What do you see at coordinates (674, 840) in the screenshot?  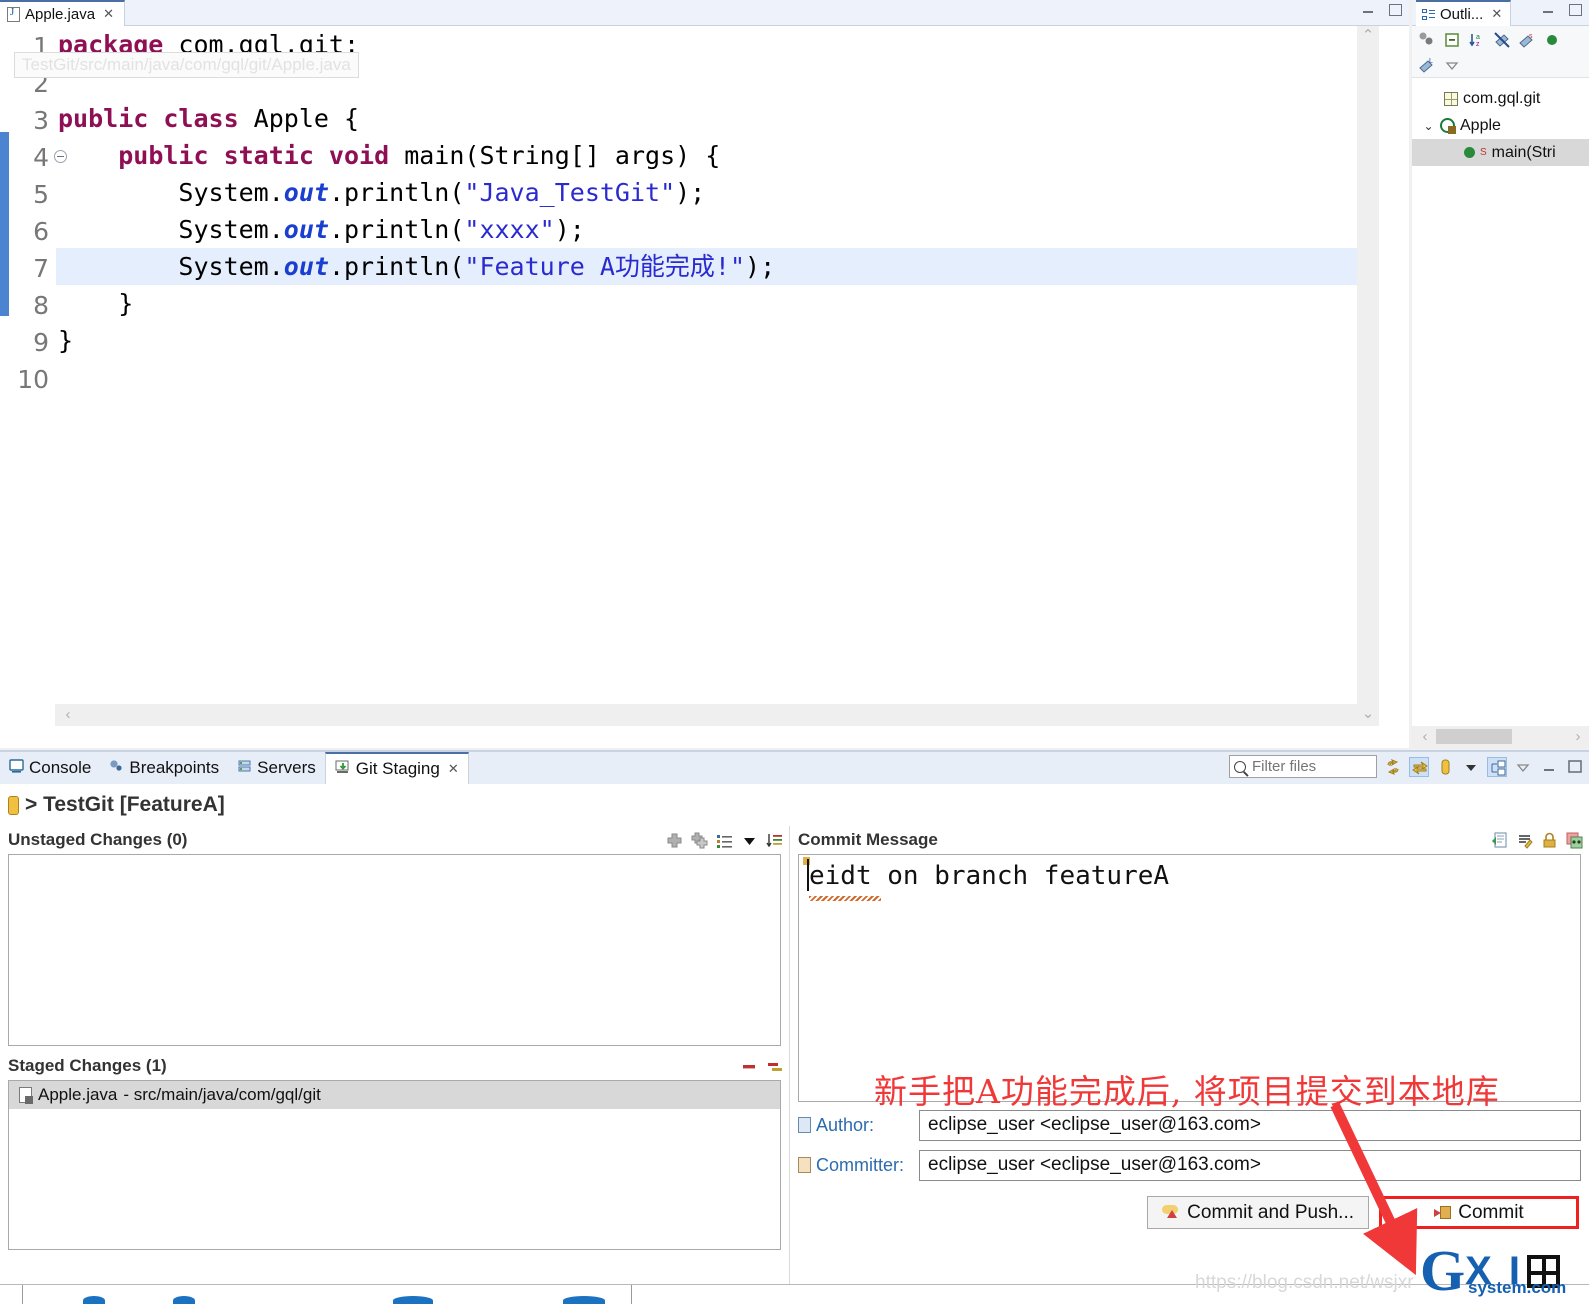 I see `stage-selected-icon` at bounding box center [674, 840].